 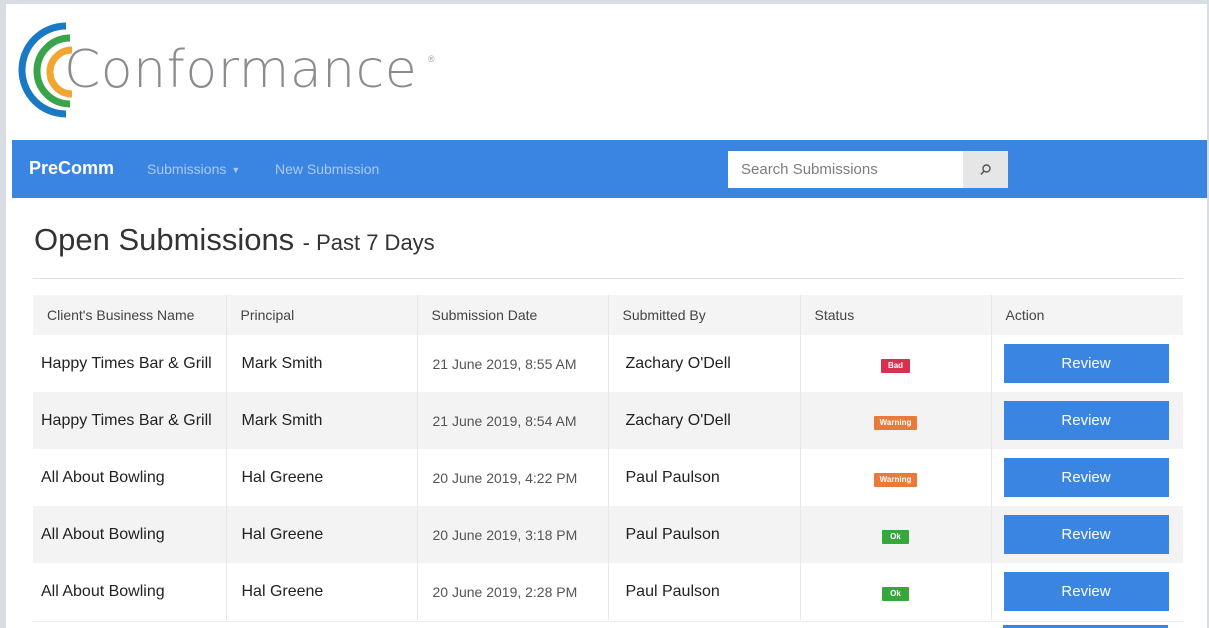 What do you see at coordinates (322, 315) in the screenshot?
I see `column-header-principal: Principal` at bounding box center [322, 315].